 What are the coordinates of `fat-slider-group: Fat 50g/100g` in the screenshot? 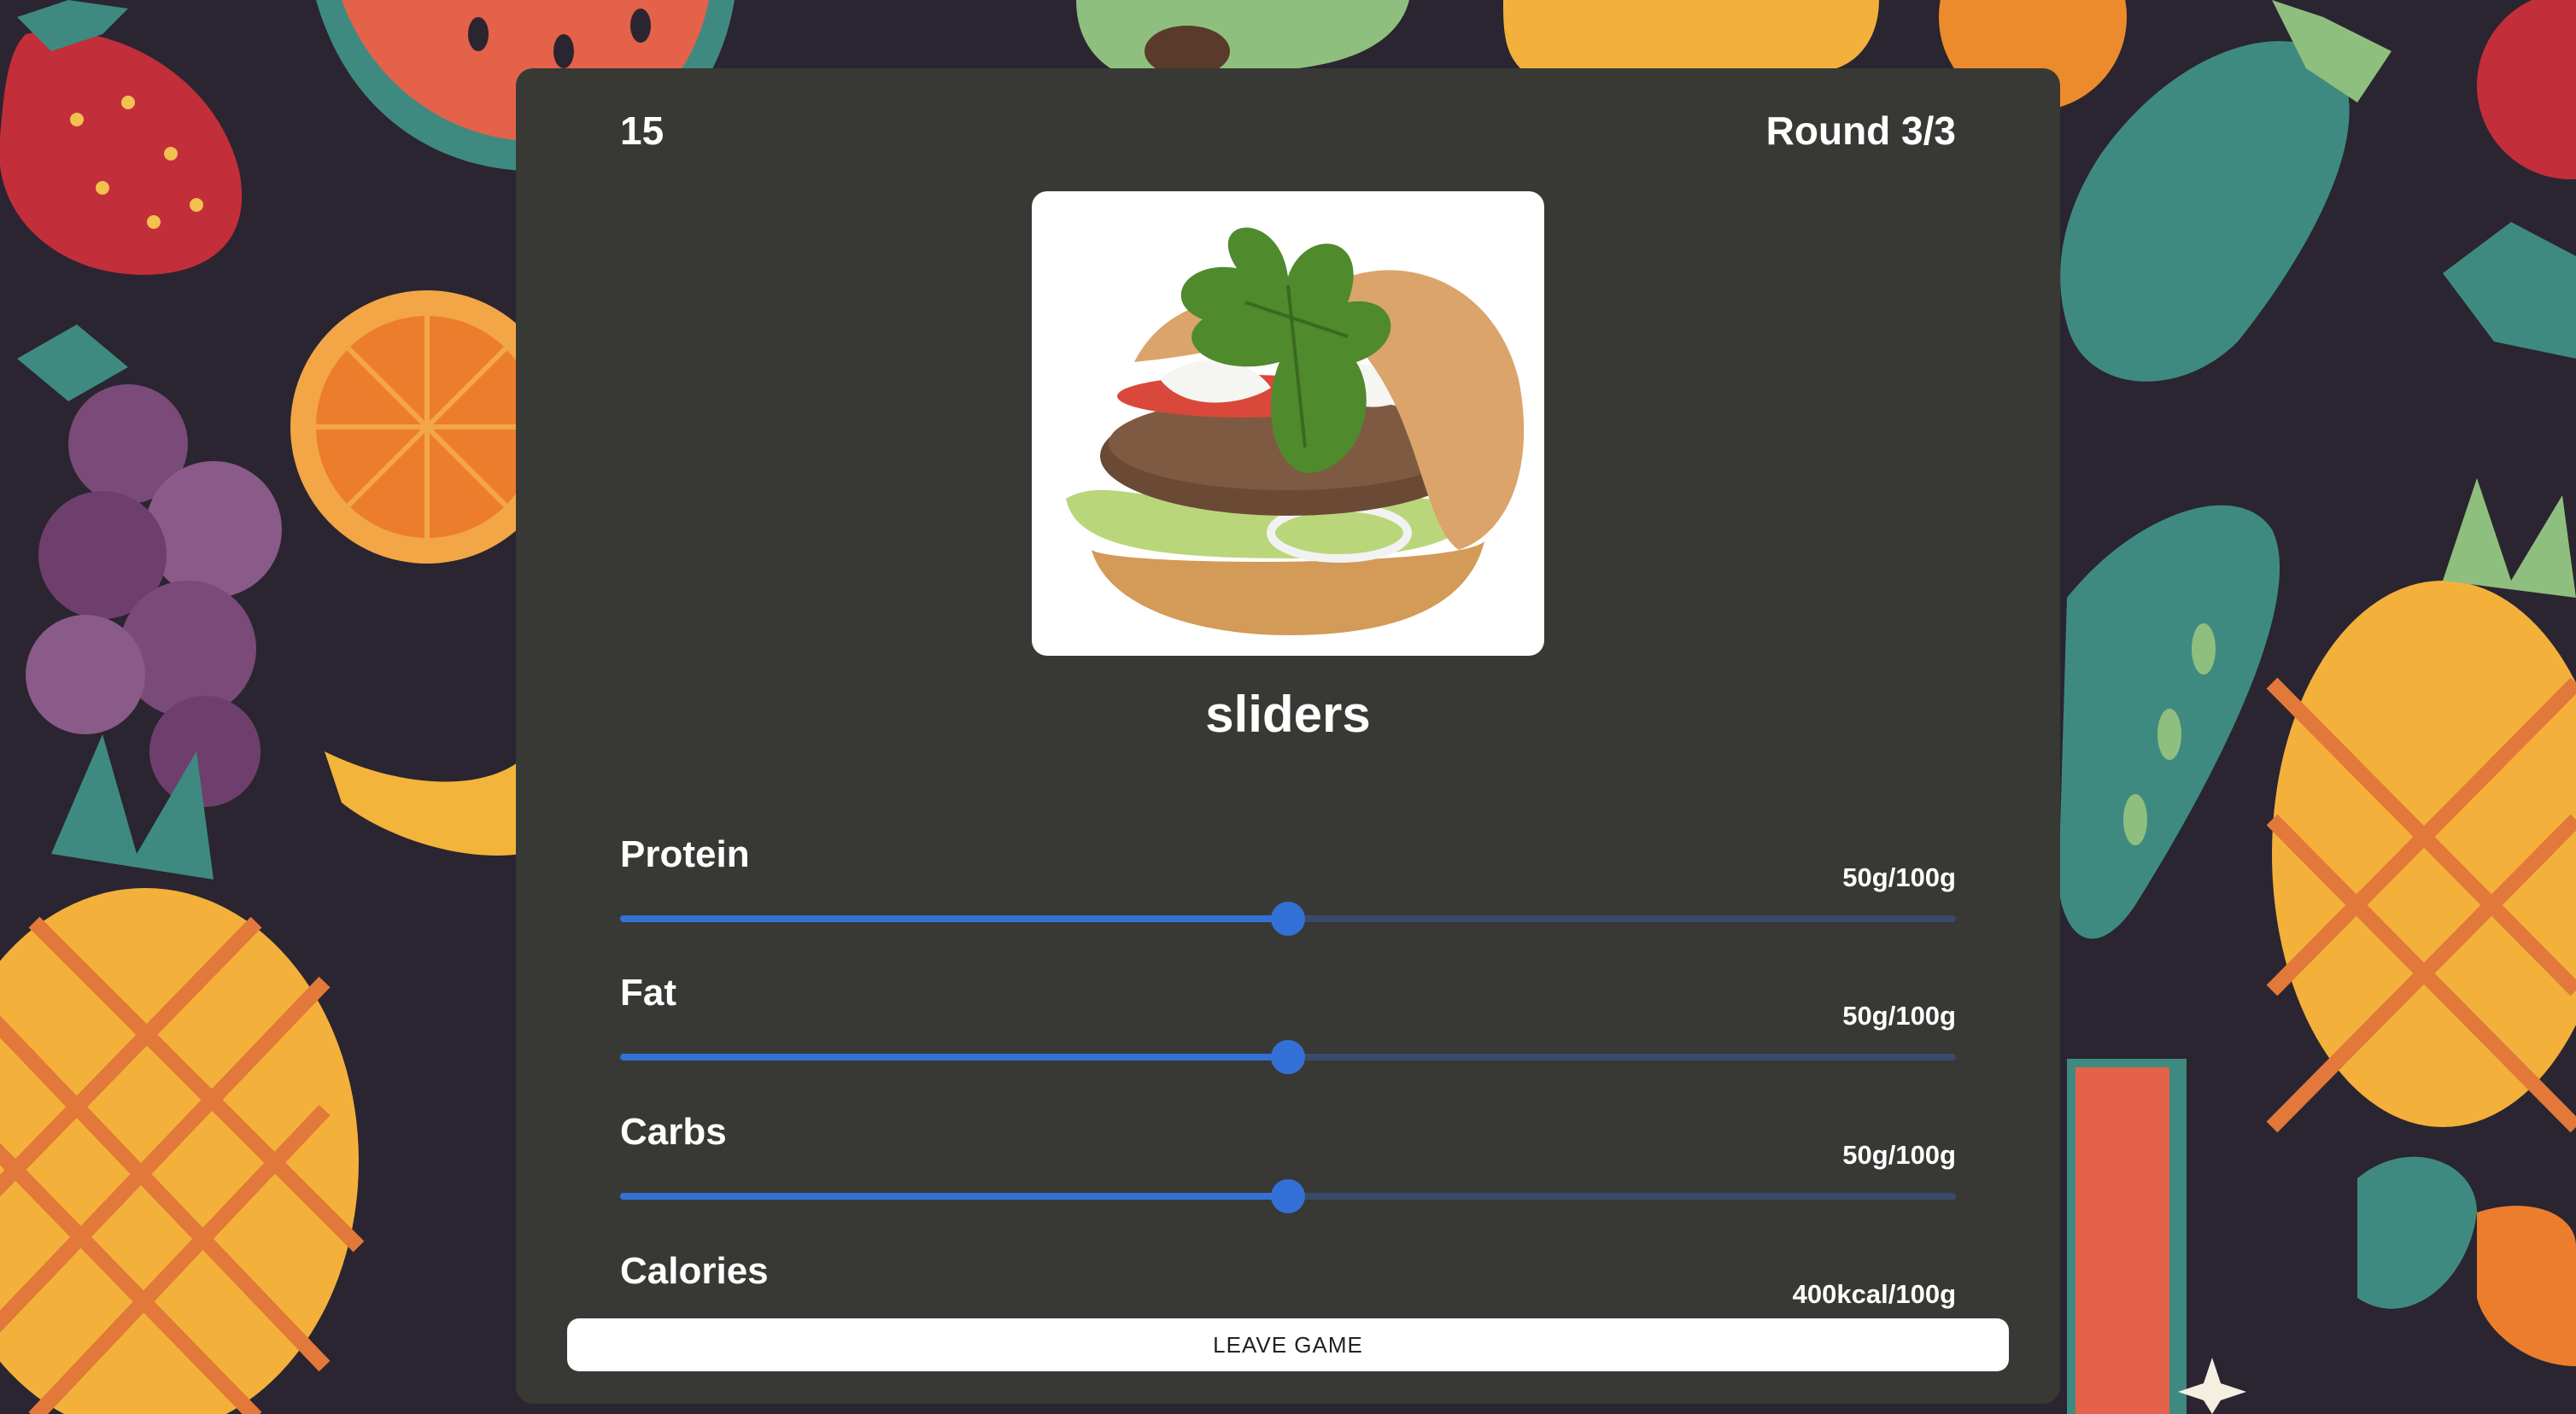 It's located at (1288, 1036).